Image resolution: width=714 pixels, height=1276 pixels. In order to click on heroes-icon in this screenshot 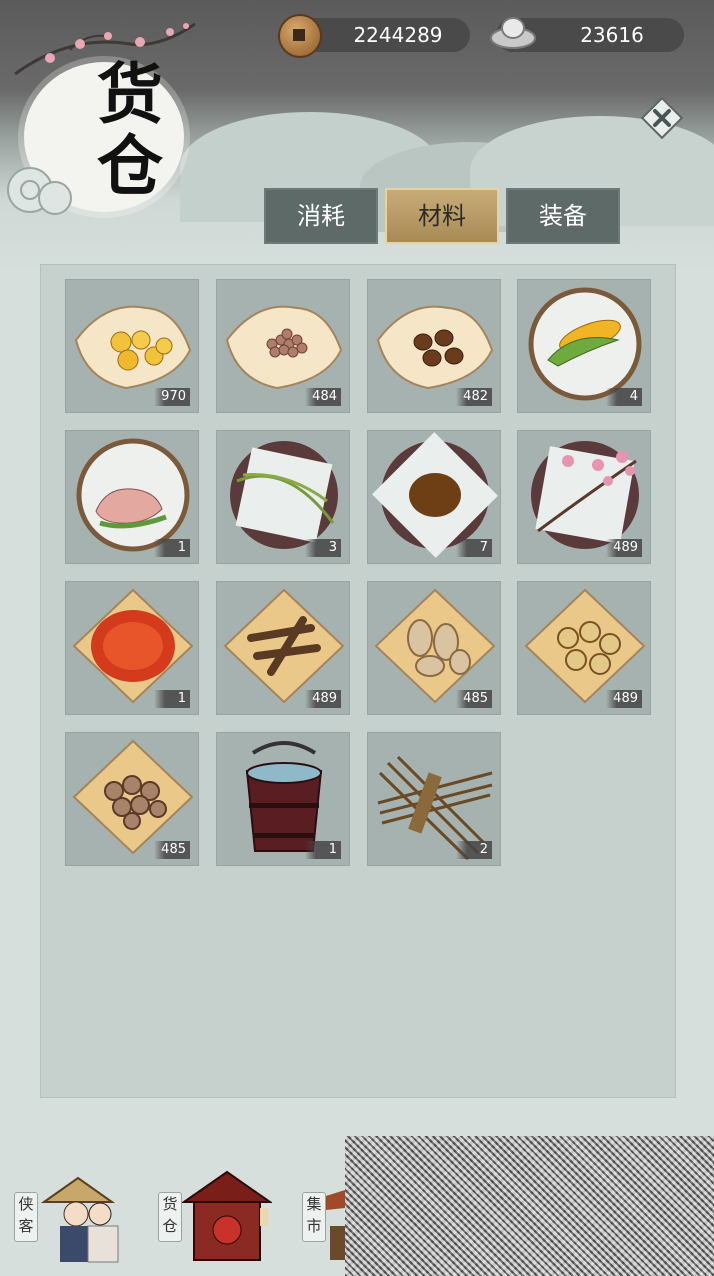, I will do `click(83, 1218)`.